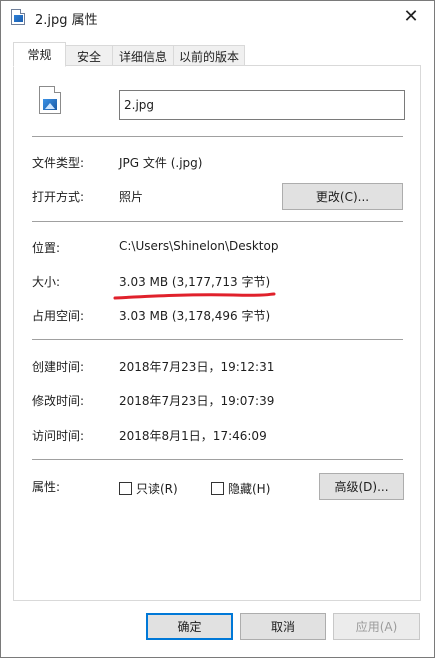  What do you see at coordinates (46, 282) in the screenshot?
I see `size-label: 大小:` at bounding box center [46, 282].